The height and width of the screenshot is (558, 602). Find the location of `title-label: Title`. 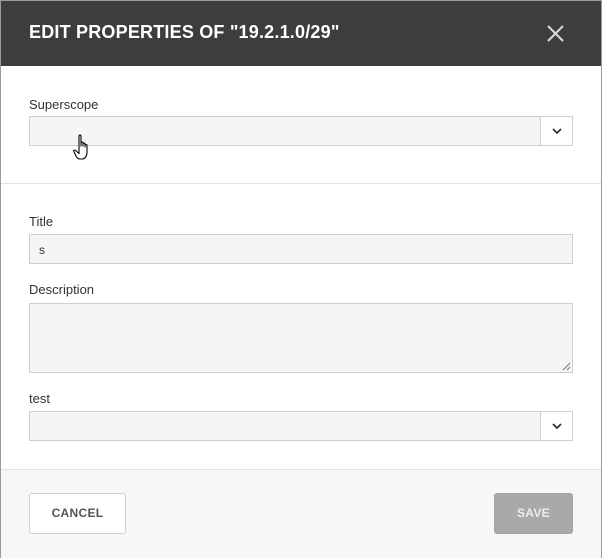

title-label: Title is located at coordinates (41, 221).